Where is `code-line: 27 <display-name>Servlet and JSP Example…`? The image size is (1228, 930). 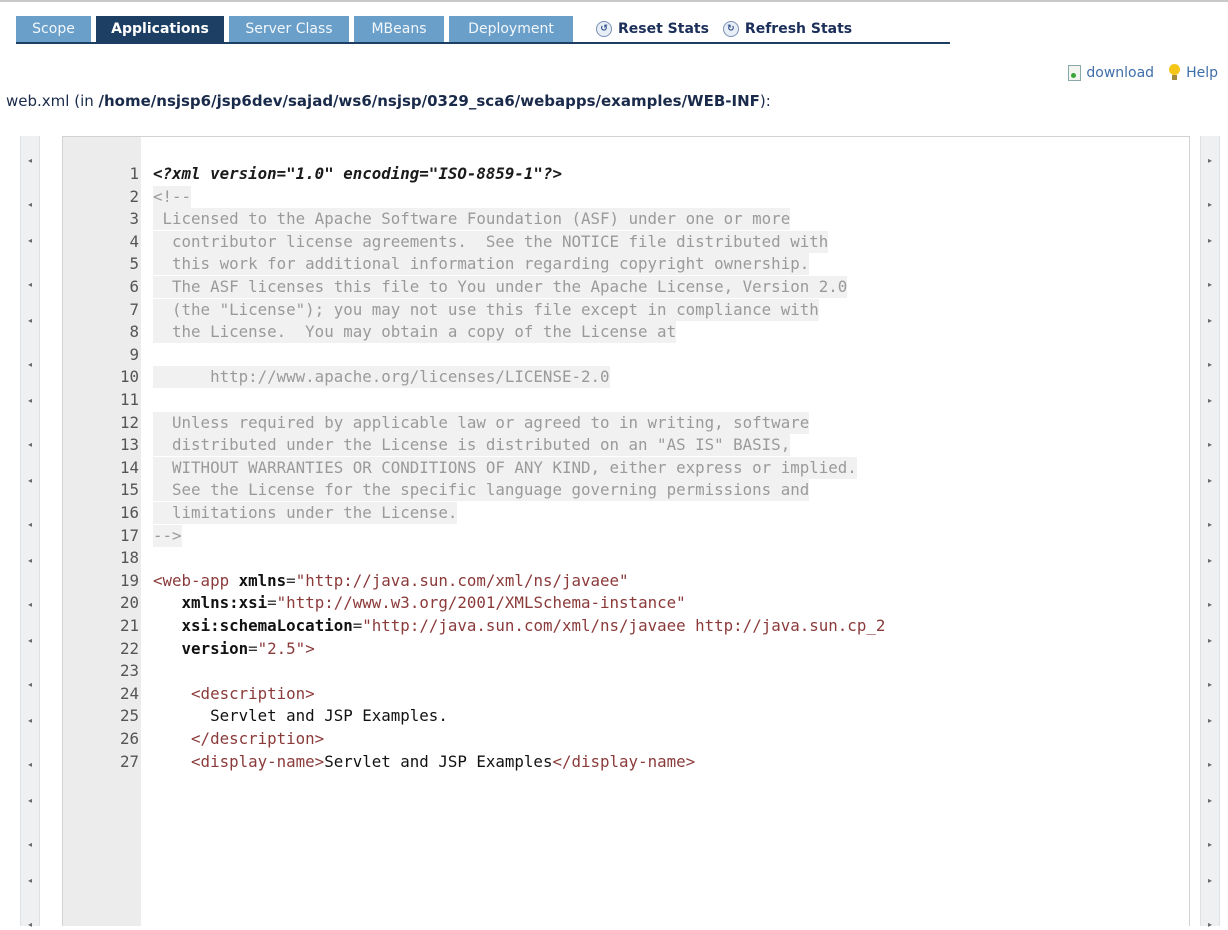 code-line: 27 <display-name>Servlet and JSP Example… is located at coordinates (626, 762).